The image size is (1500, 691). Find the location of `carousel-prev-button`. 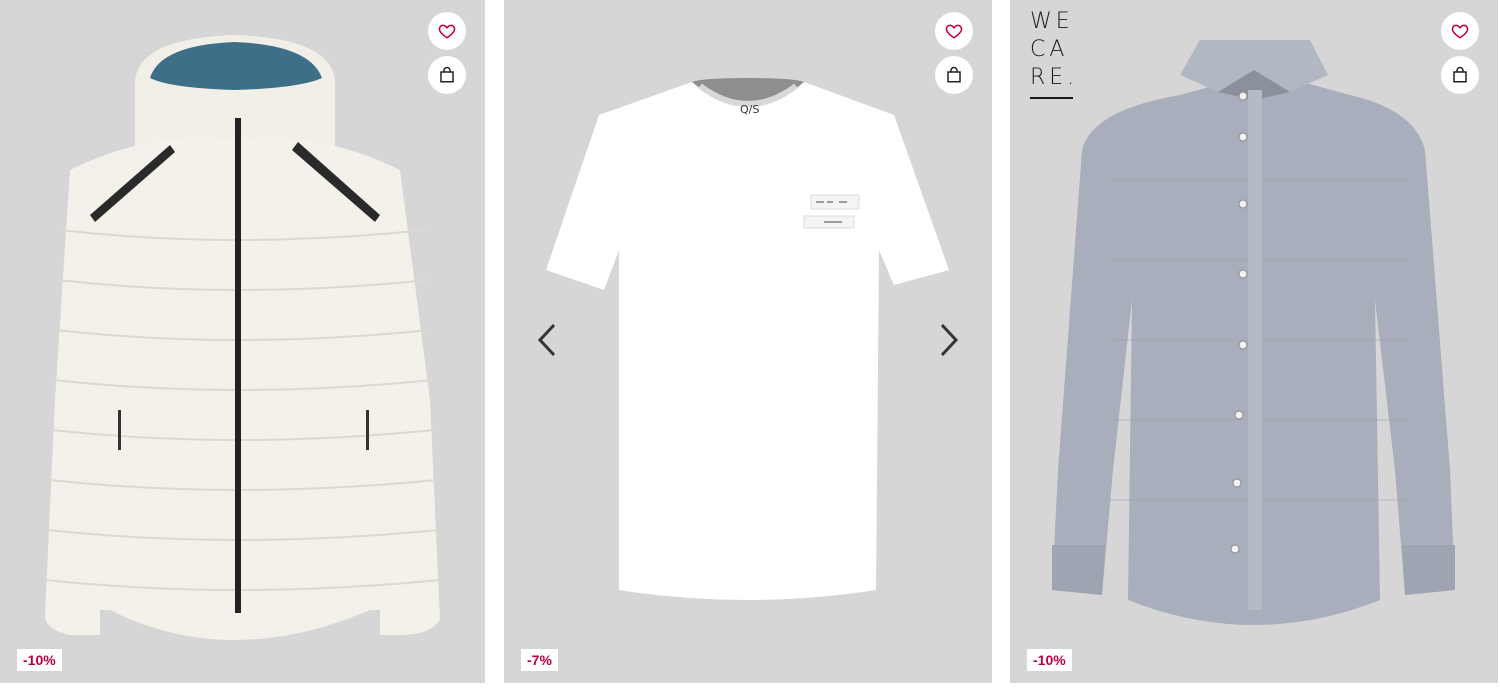

carousel-prev-button is located at coordinates (547, 340).